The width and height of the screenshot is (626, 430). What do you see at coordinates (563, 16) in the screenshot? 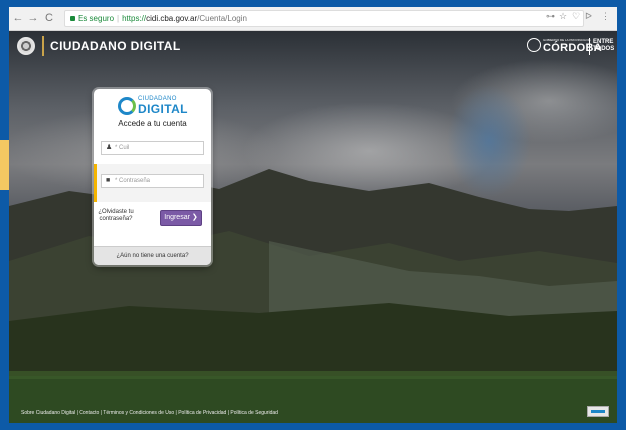
I see `bookmark-star-icon: ☆` at bounding box center [563, 16].